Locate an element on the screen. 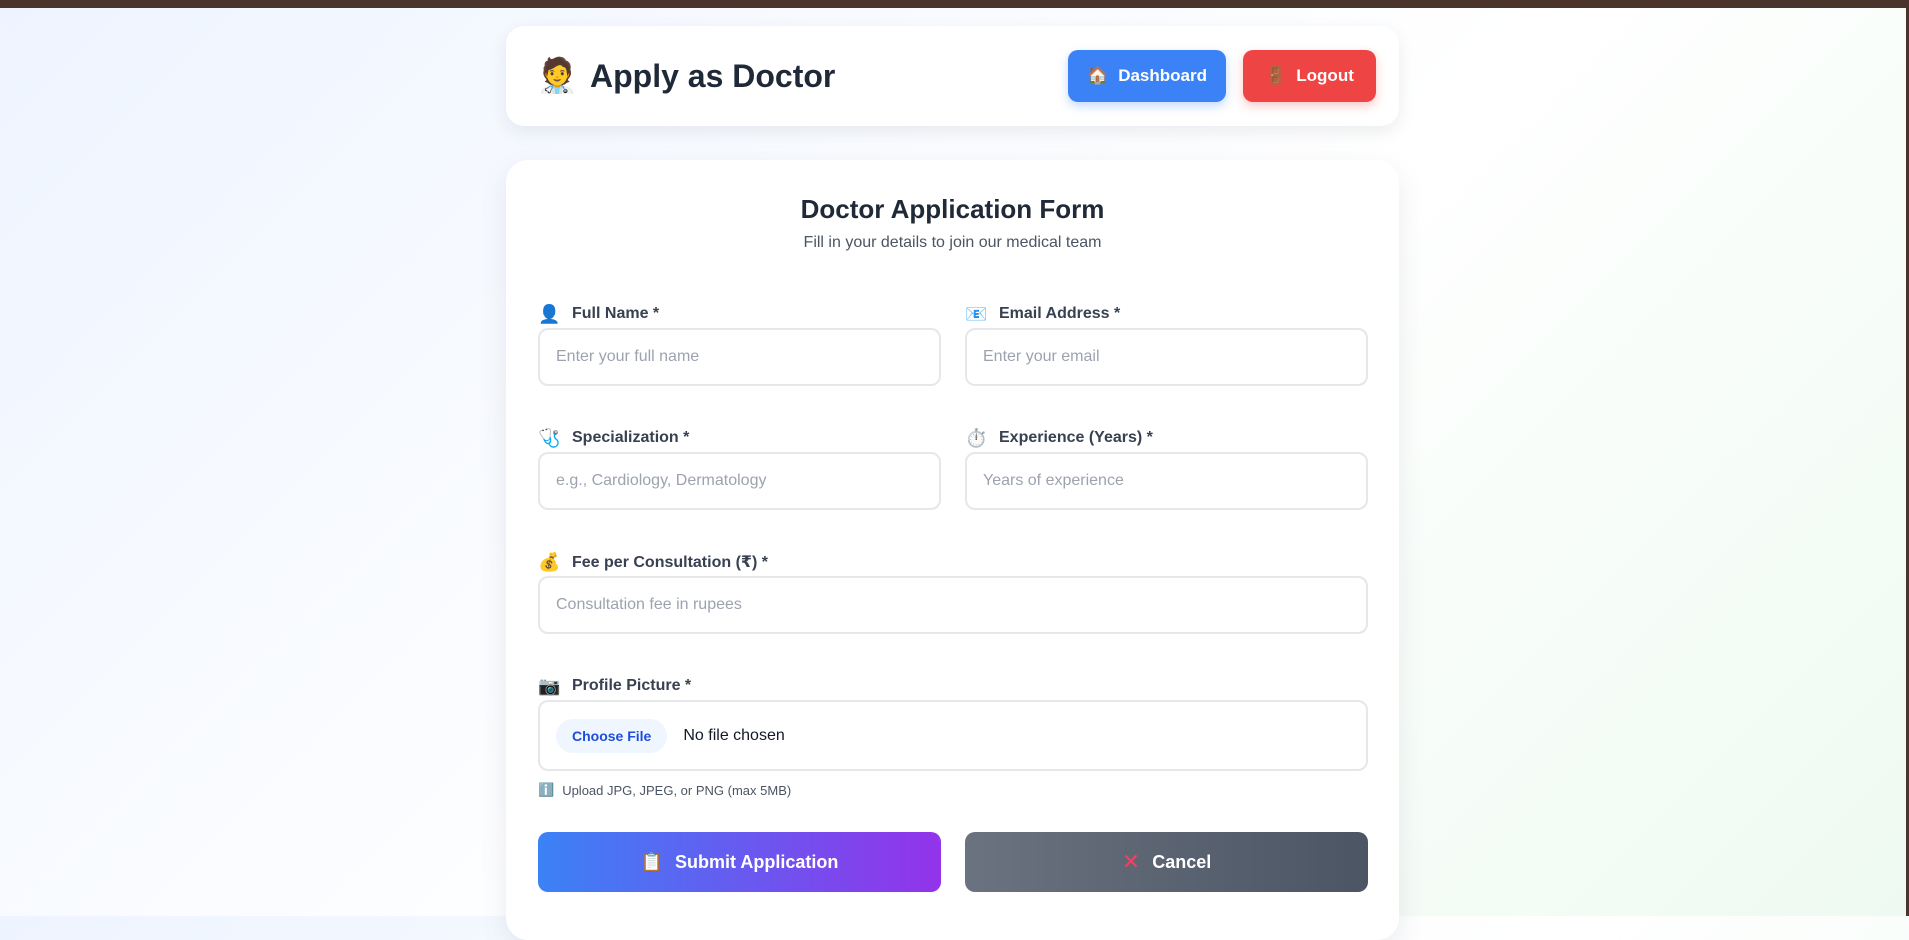 This screenshot has height=940, width=1909. info-icon: ℹ️ is located at coordinates (546, 789).